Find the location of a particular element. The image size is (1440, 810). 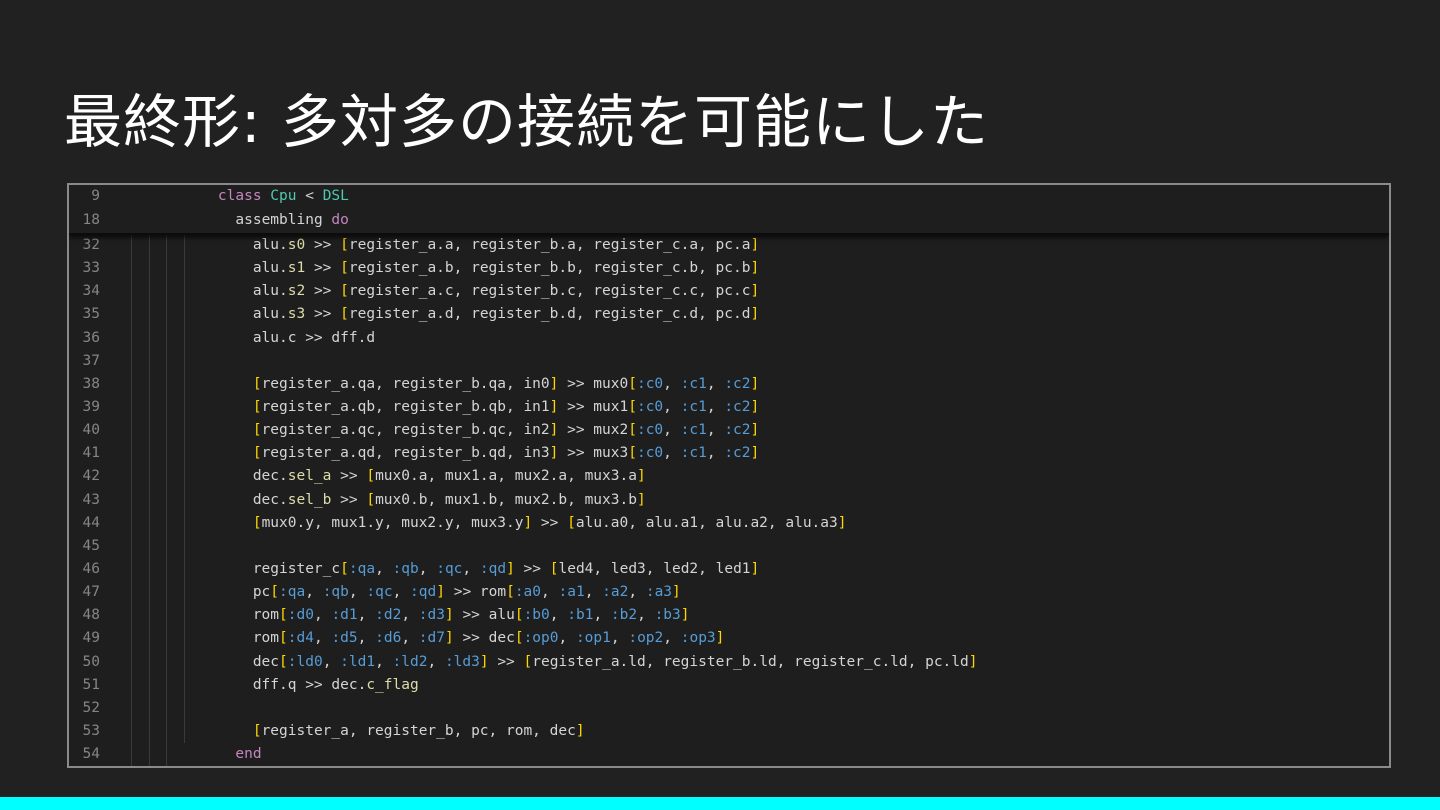

code-line: 53 [register_a, register_b, pc, rom, dec] is located at coordinates (729, 731).